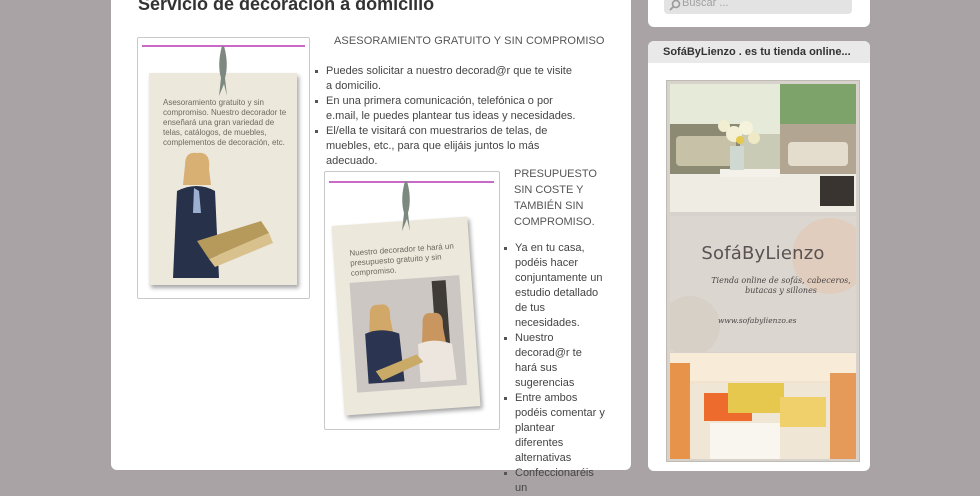 This screenshot has height=496, width=980. I want to click on brand-name: SofáByLienzo, so click(763, 253).